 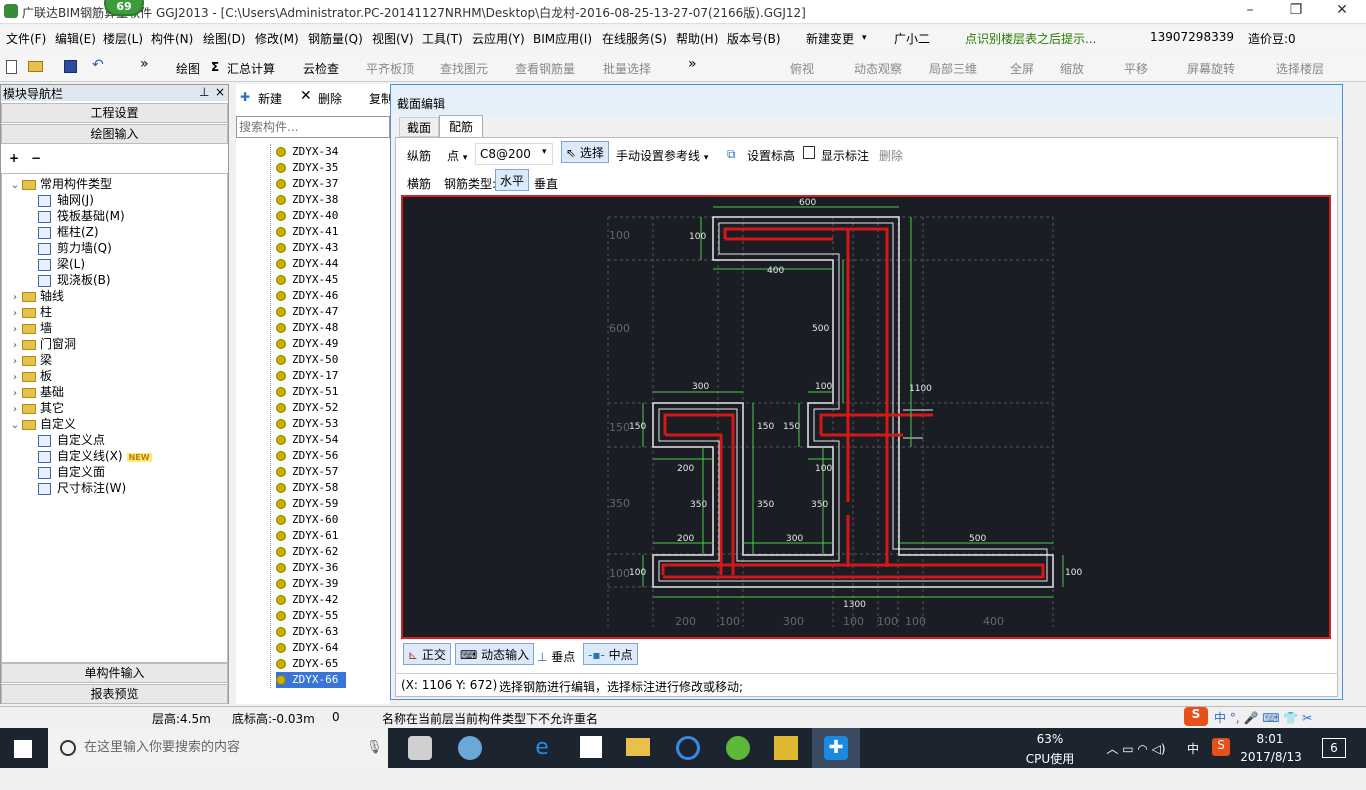 I want to click on horizontal-toggle: 水平, so click(x=512, y=180).